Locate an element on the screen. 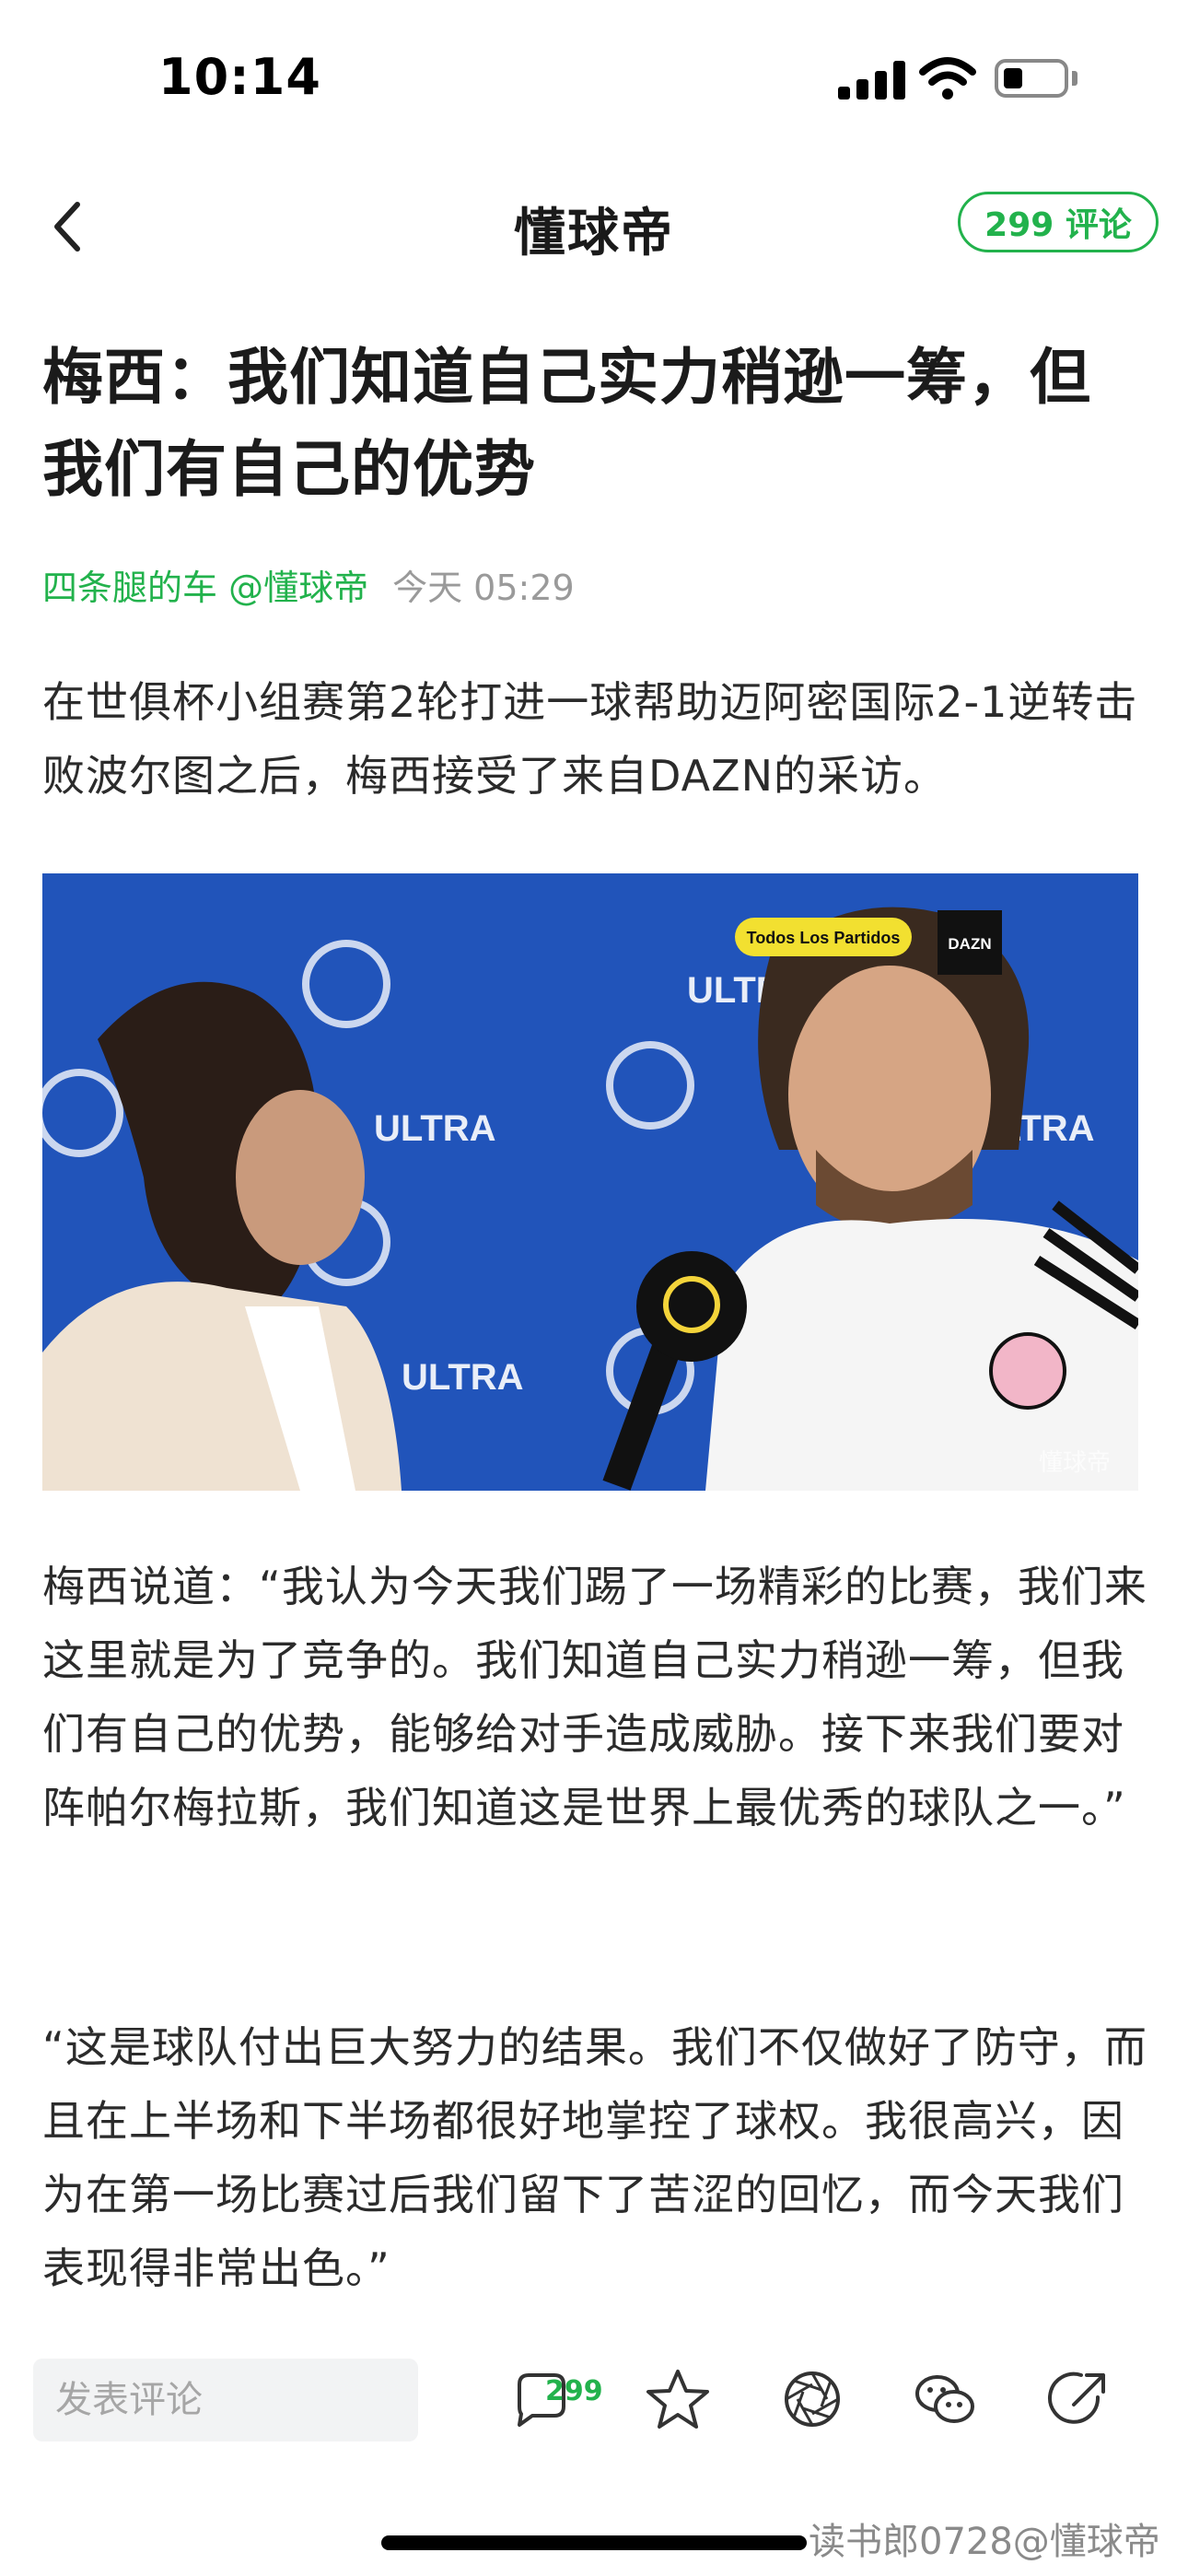 Image resolution: width=1188 pixels, height=2576 pixels. comment-badge: 299 is located at coordinates (574, 2391).